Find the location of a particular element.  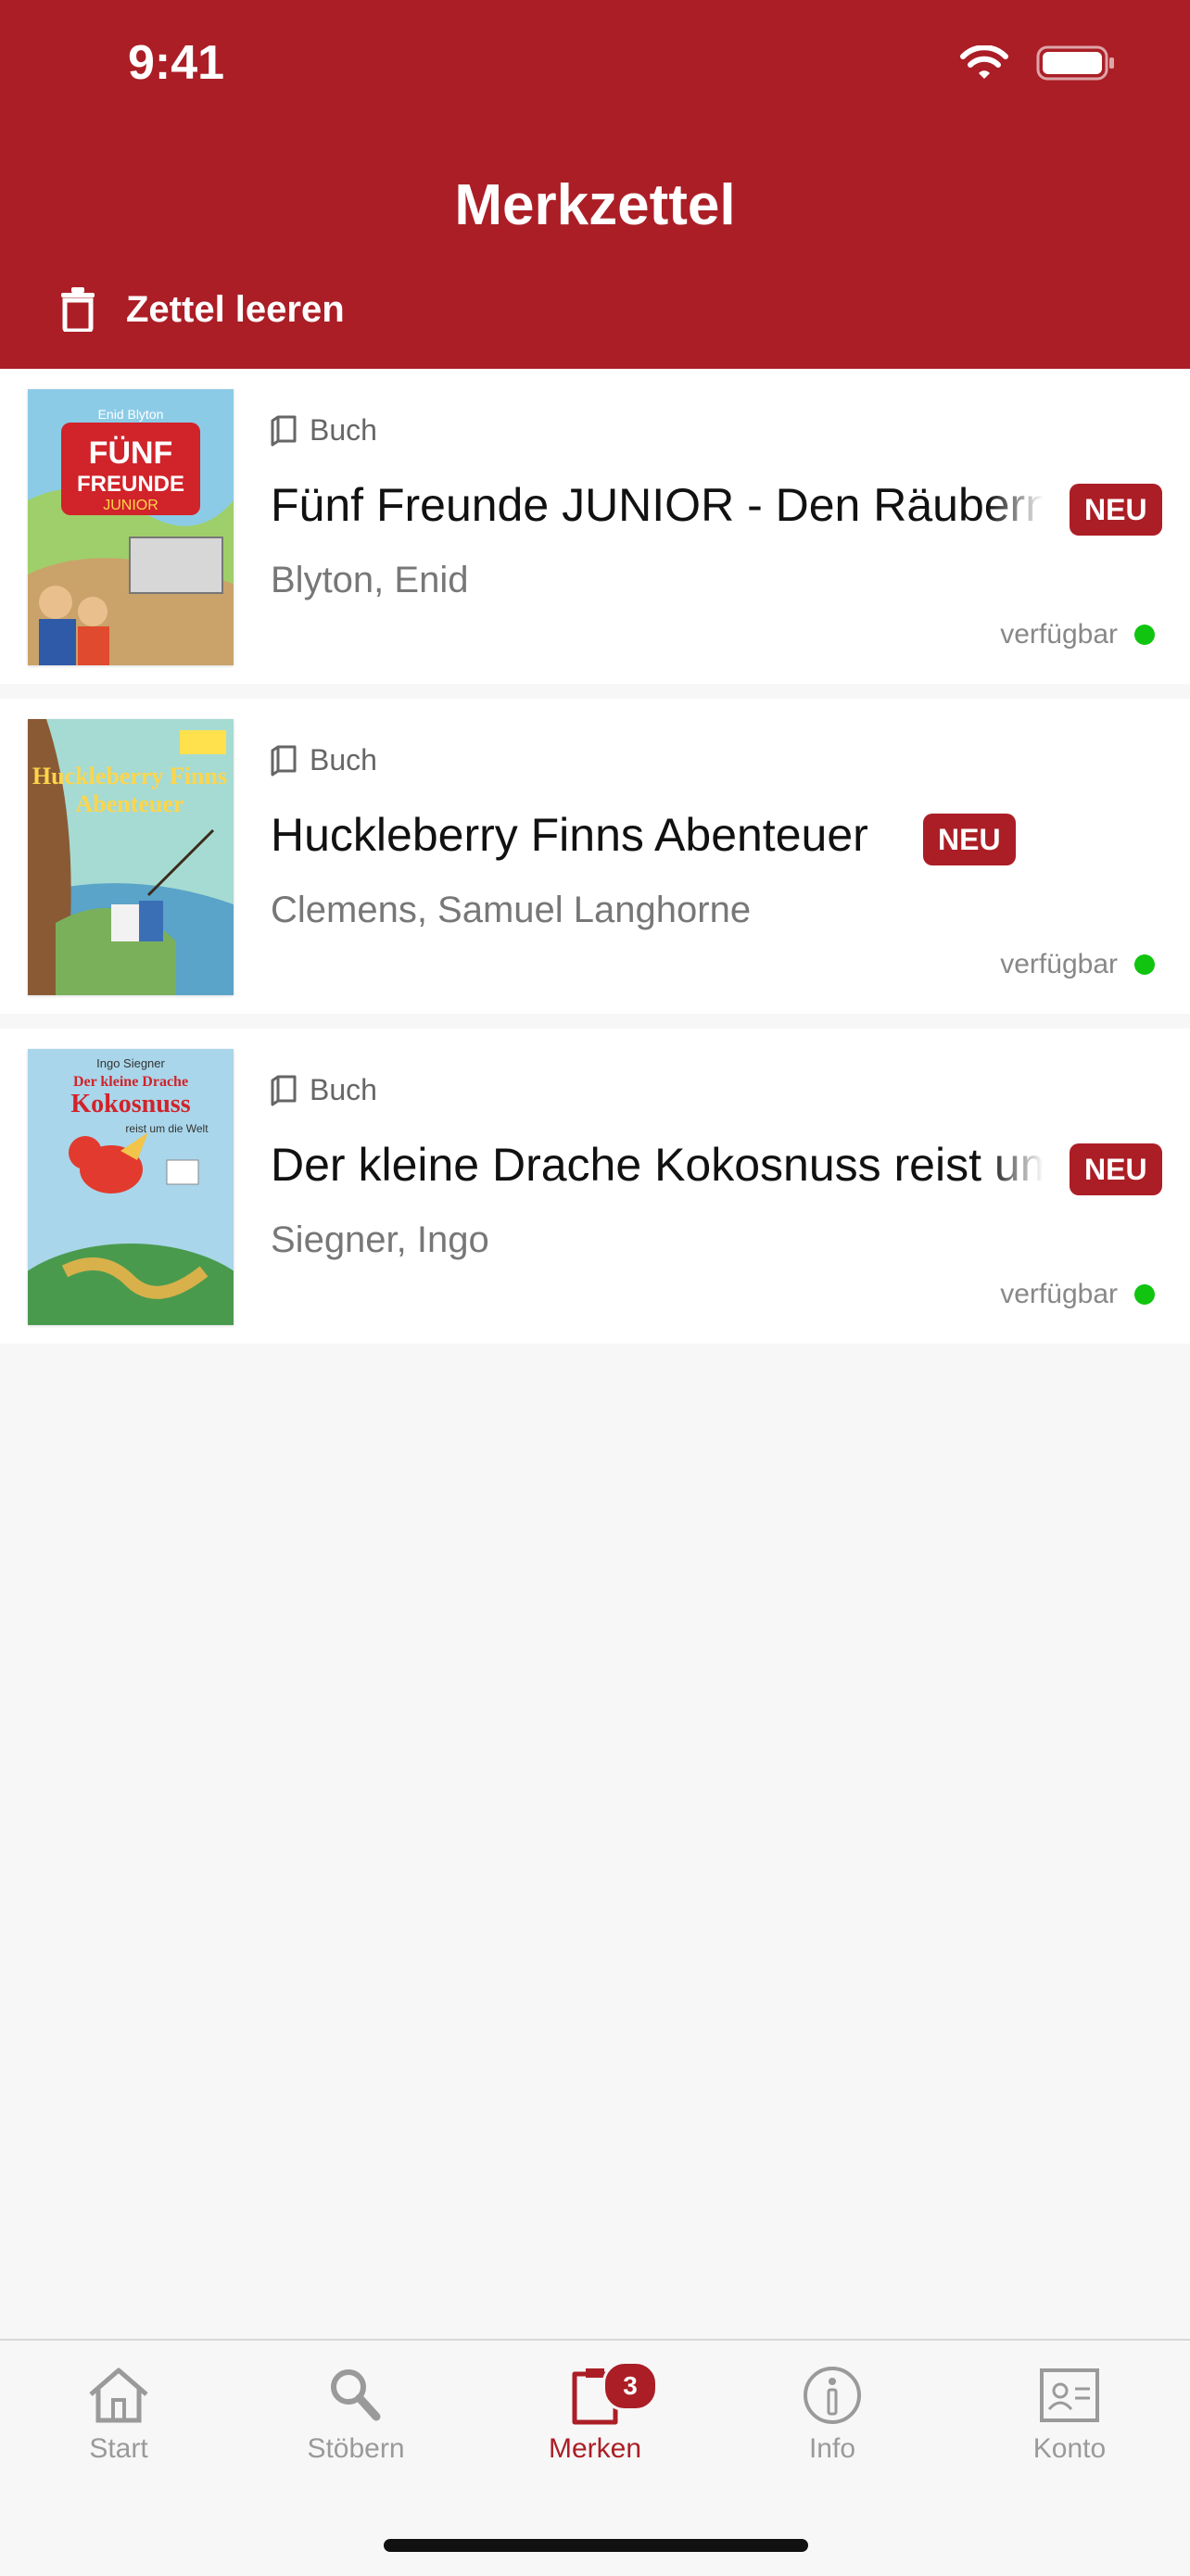

tab-info: Info is located at coordinates (832, 2415).